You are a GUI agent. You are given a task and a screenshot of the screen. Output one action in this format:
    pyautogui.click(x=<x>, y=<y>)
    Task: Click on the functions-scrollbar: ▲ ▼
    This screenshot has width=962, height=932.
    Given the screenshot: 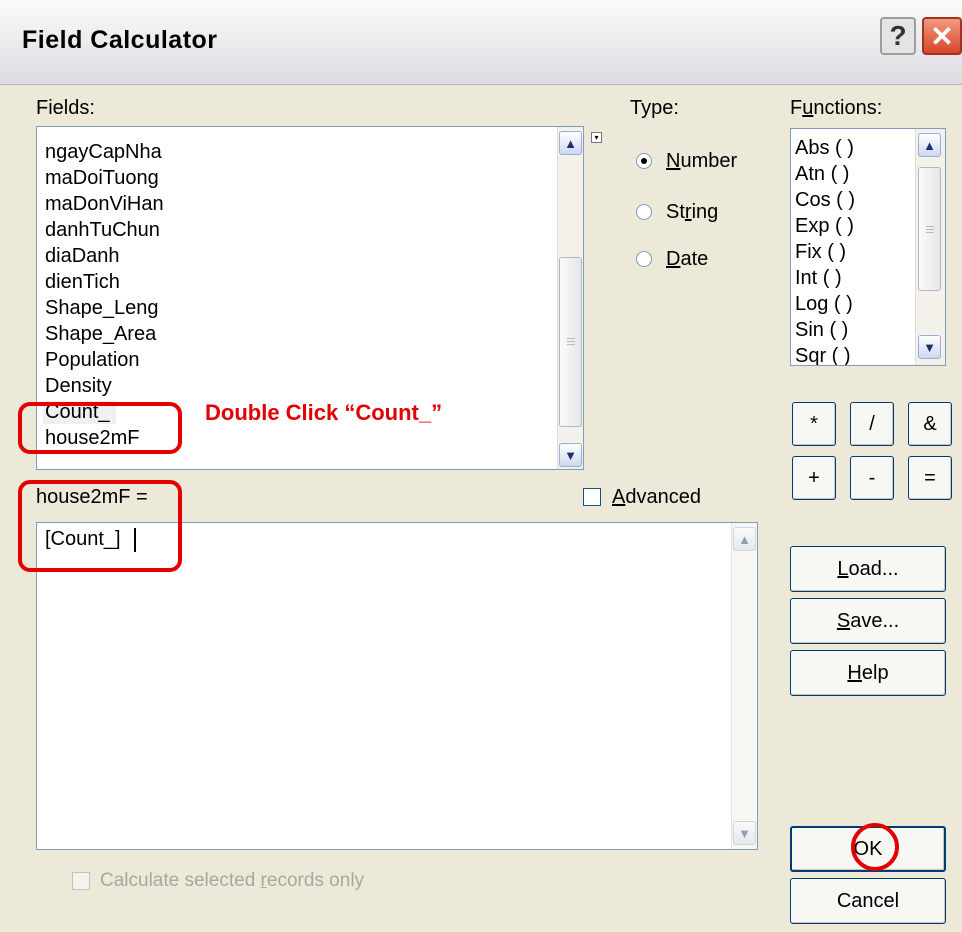 What is the action you would take?
    pyautogui.click(x=930, y=247)
    